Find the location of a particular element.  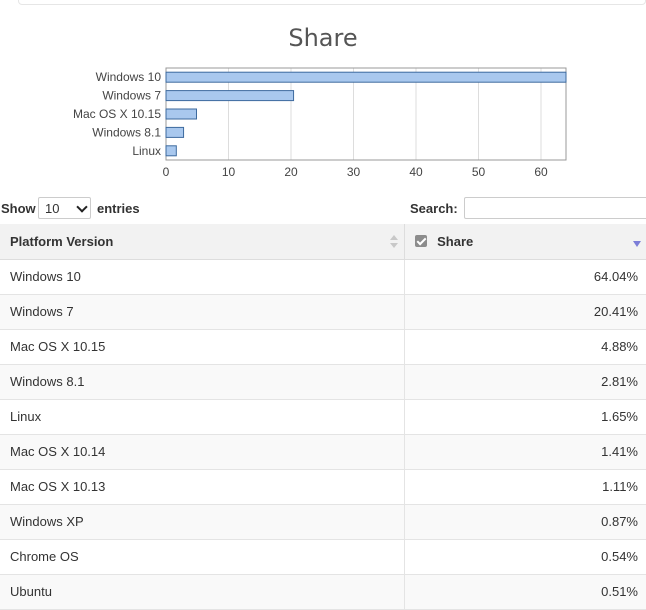

cell-platform: Linux is located at coordinates (202, 417).